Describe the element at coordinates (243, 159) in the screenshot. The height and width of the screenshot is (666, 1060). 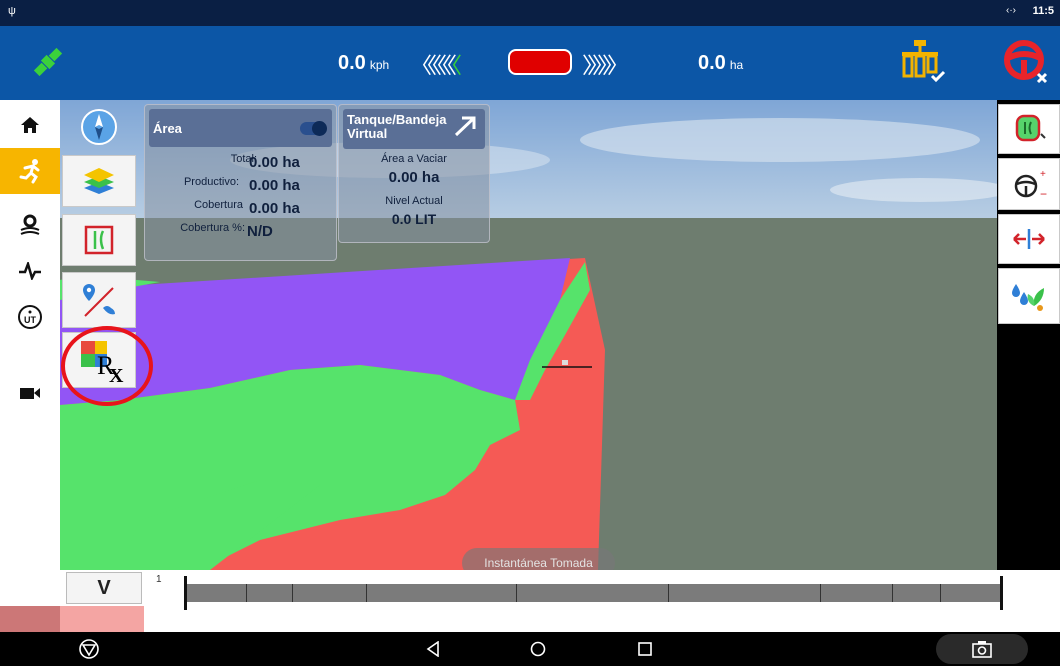
I see `total-label: Total:` at that location.